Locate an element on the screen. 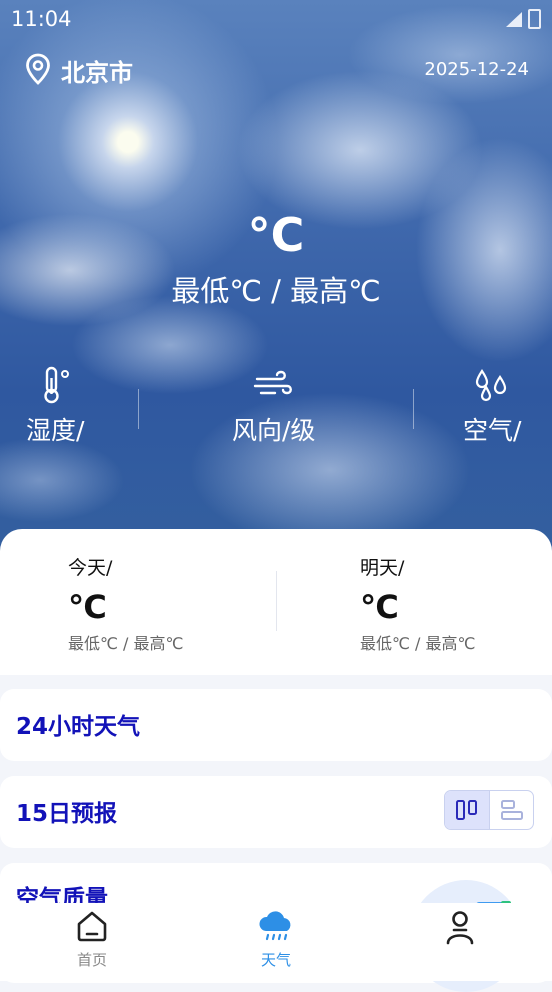 Image resolution: width=552 pixels, height=992 pixels. hourly-weather-title: 24小时天气 is located at coordinates (78, 727).